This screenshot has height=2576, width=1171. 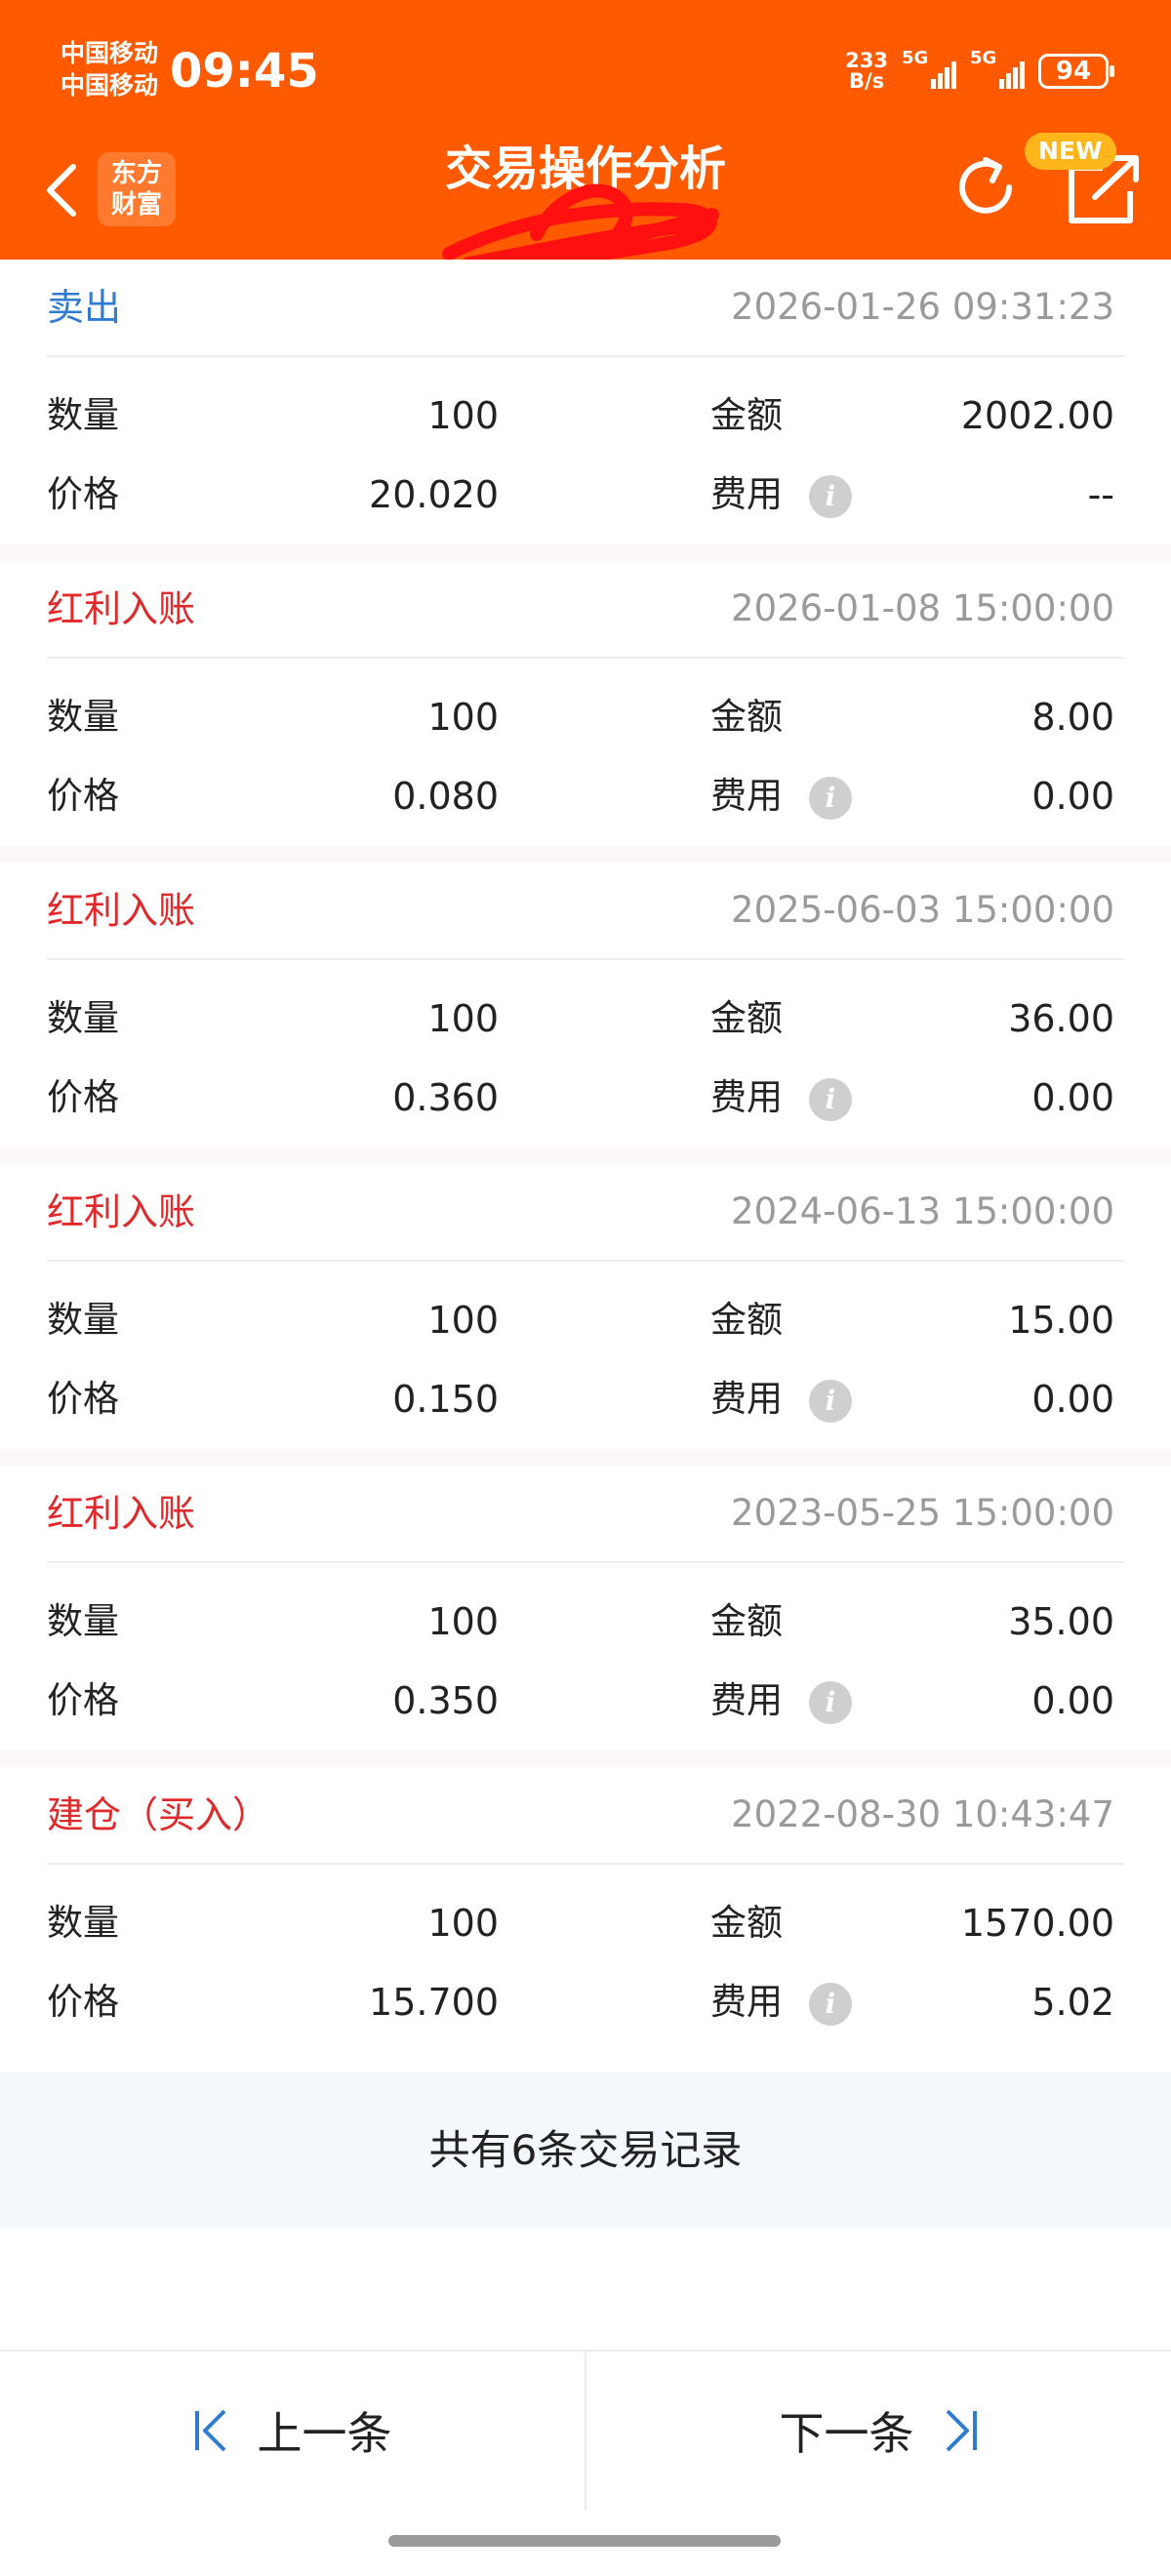 What do you see at coordinates (866, 60) in the screenshot?
I see `network-speed-value: 233` at bounding box center [866, 60].